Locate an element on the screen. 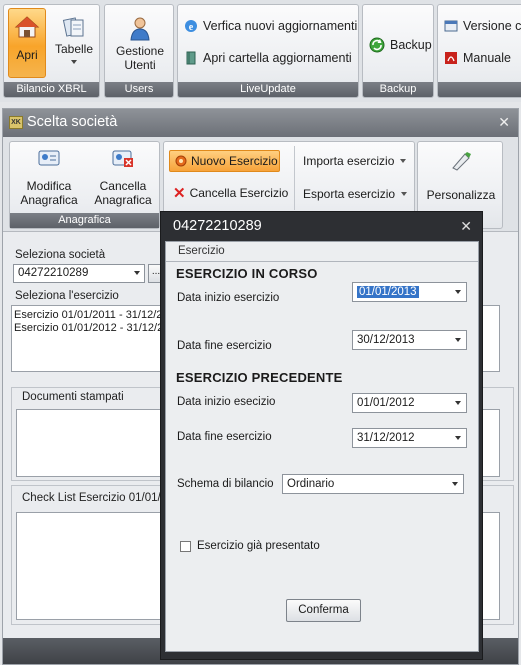 The height and width of the screenshot is (665, 521). refresh-icon is located at coordinates (377, 45).